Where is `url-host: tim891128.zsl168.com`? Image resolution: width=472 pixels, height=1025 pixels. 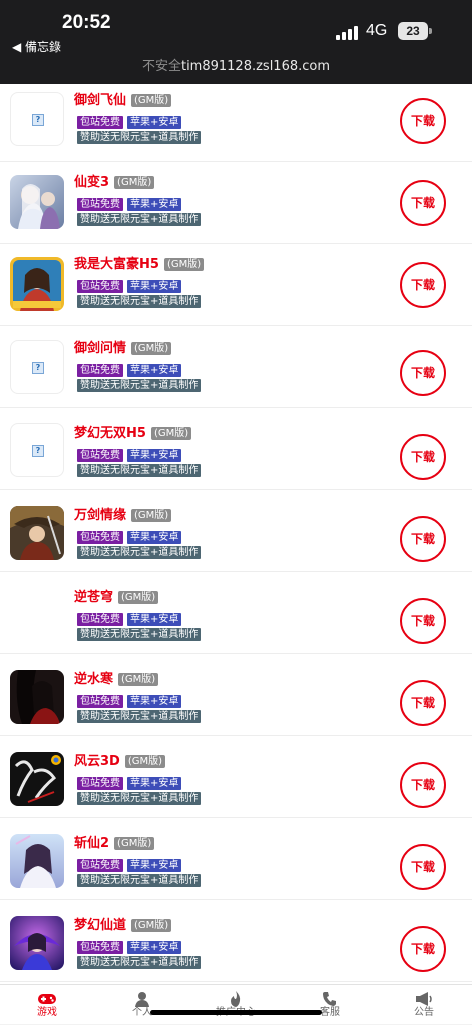
url-host: tim891128.zsl168.com is located at coordinates (255, 66).